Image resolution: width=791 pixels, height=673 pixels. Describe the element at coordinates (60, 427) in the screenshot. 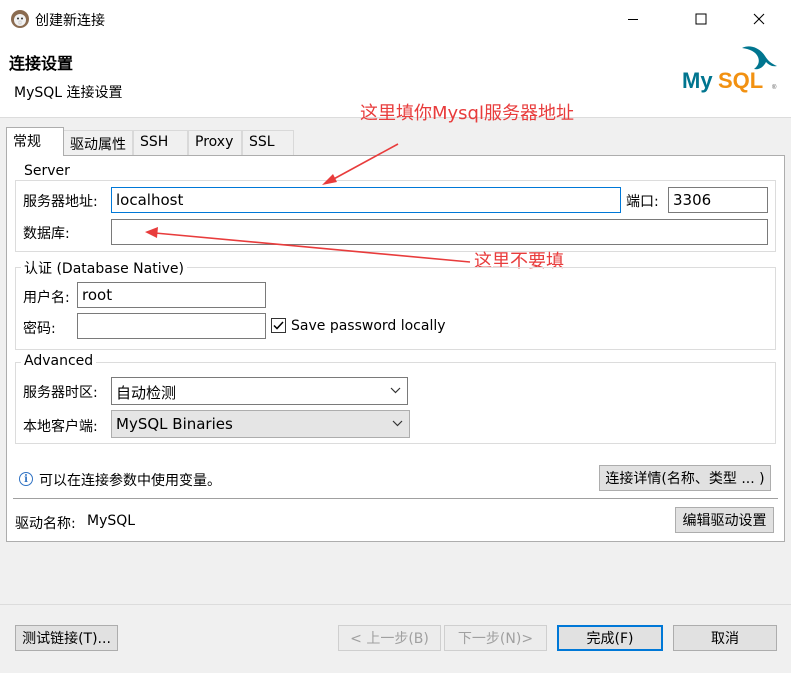

I see `local-client-label: 本地客户端:` at that location.